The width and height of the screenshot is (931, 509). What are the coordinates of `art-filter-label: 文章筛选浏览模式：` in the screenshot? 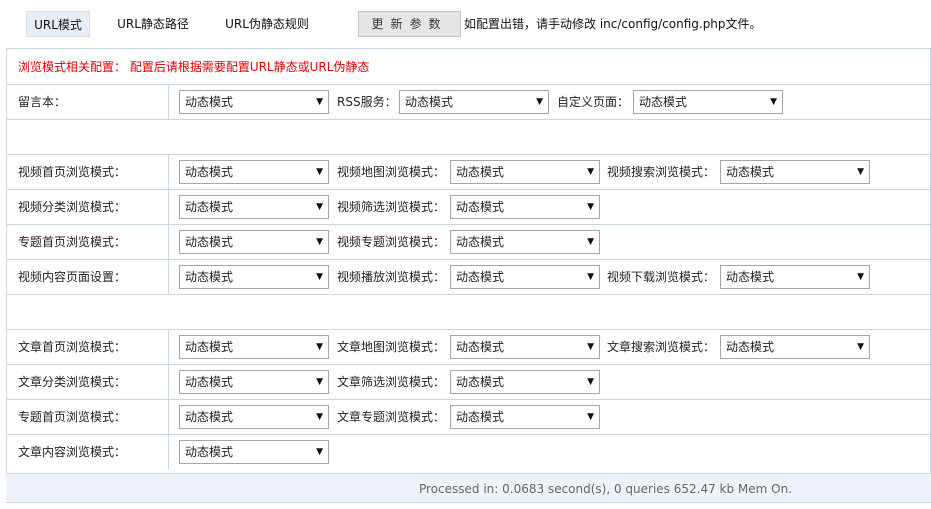 It's located at (391, 382).